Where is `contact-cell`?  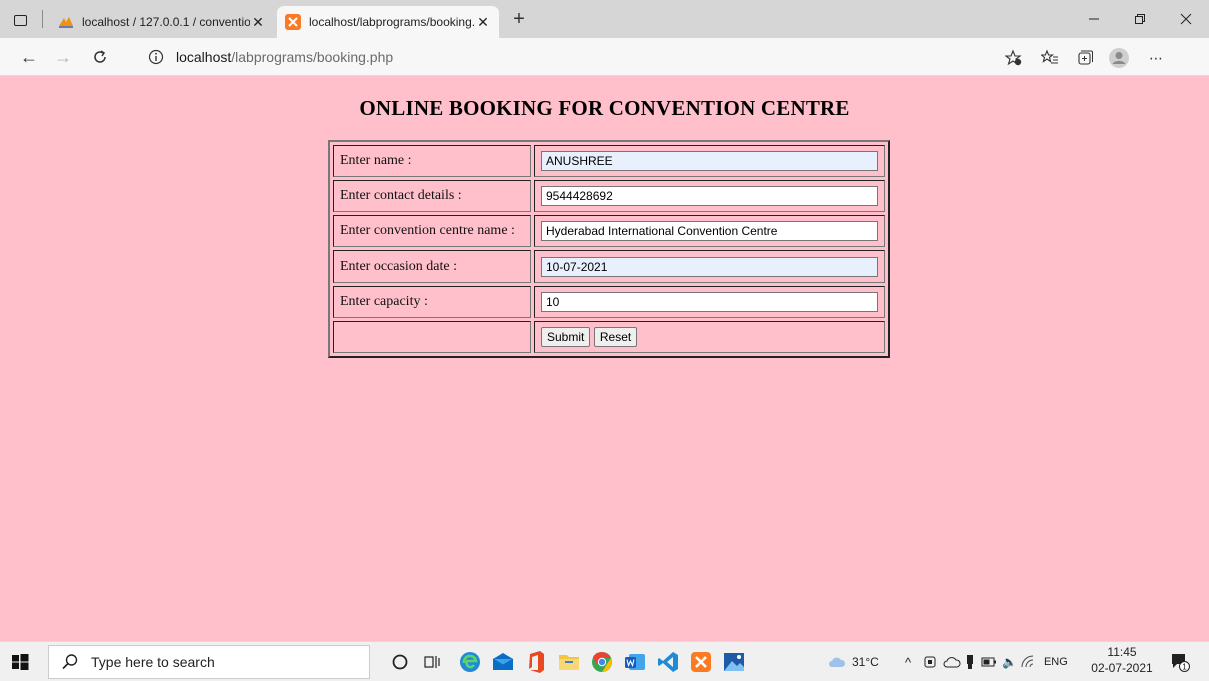 contact-cell is located at coordinates (709, 196).